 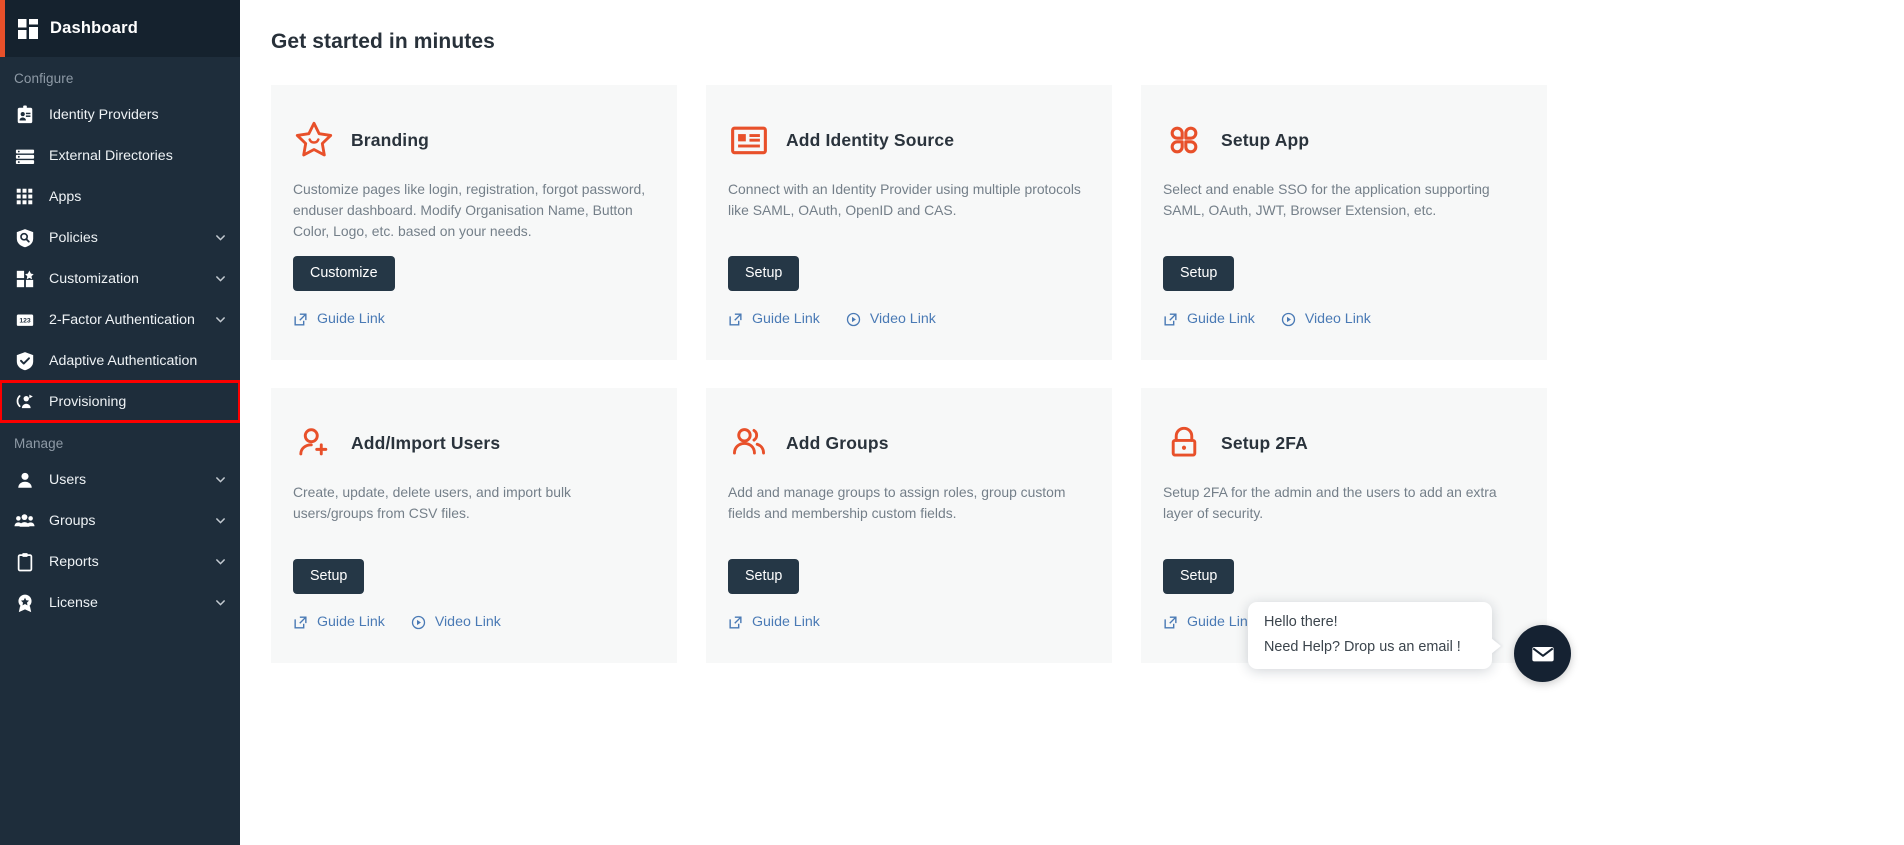 I want to click on card-header: Add Identity Source, so click(x=909, y=140).